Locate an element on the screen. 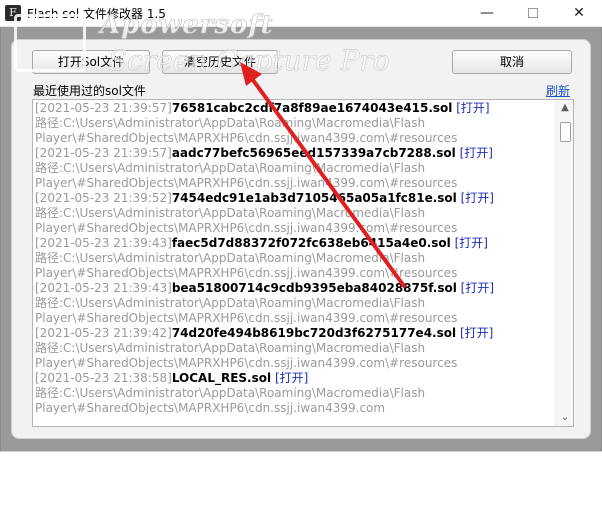 The height and width of the screenshot is (532, 602). entry-timestamp: [2021-05-23 21:38:58] is located at coordinates (103, 378).